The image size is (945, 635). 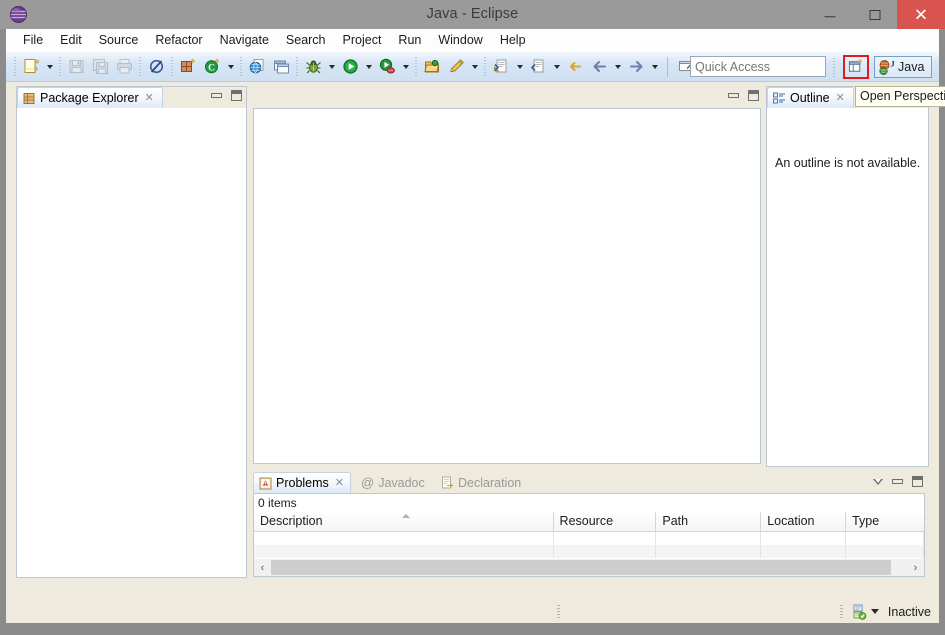 I want to click on new-file-icon, so click(x=31, y=67).